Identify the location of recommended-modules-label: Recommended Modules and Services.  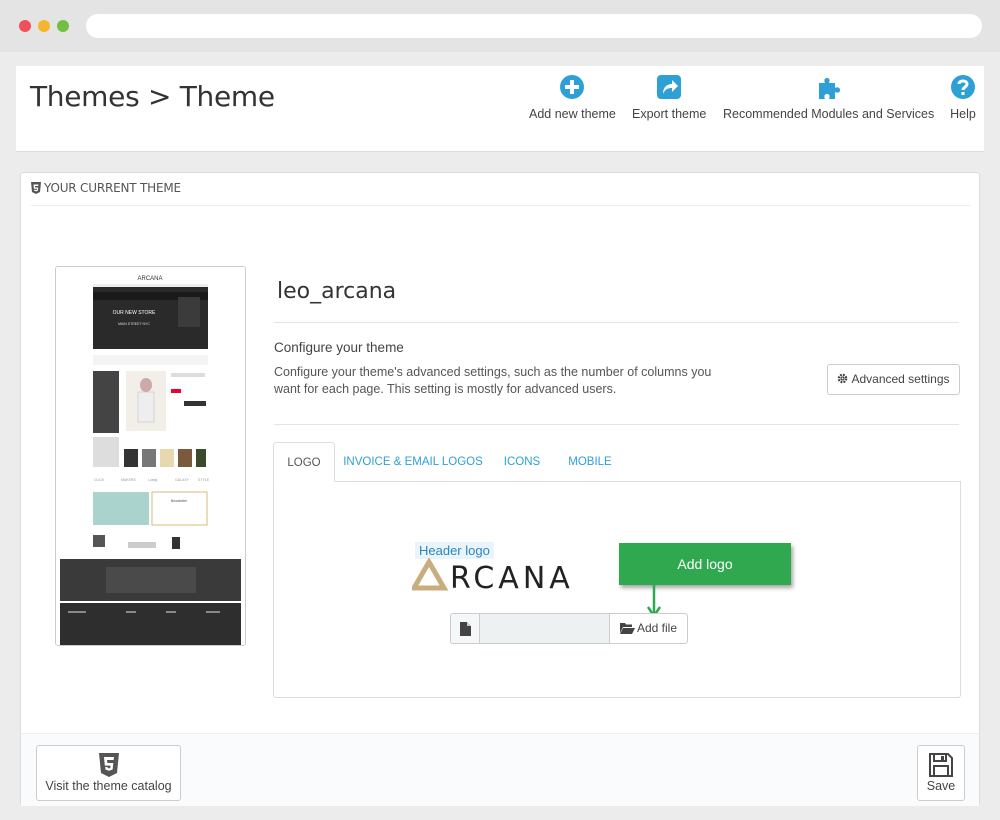
(829, 114).